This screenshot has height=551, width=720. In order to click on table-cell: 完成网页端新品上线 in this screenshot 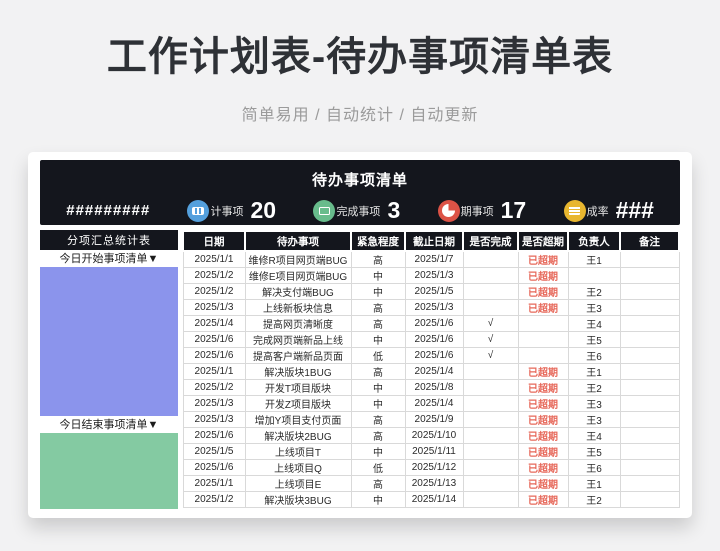, I will do `click(298, 339)`.